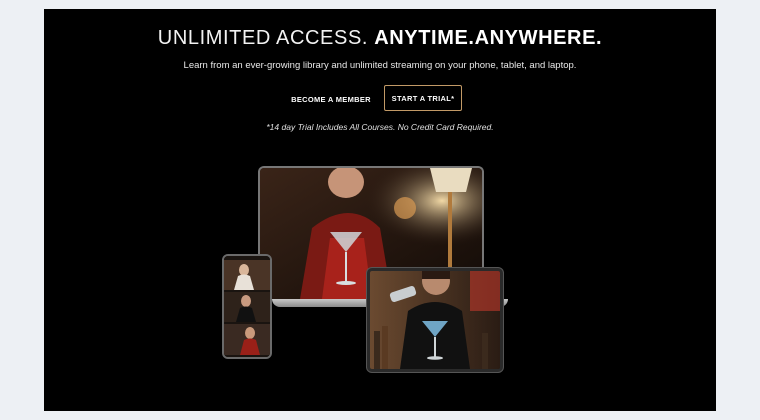 This screenshot has width=760, height=420. What do you see at coordinates (247, 306) in the screenshot?
I see `phone-device-image` at bounding box center [247, 306].